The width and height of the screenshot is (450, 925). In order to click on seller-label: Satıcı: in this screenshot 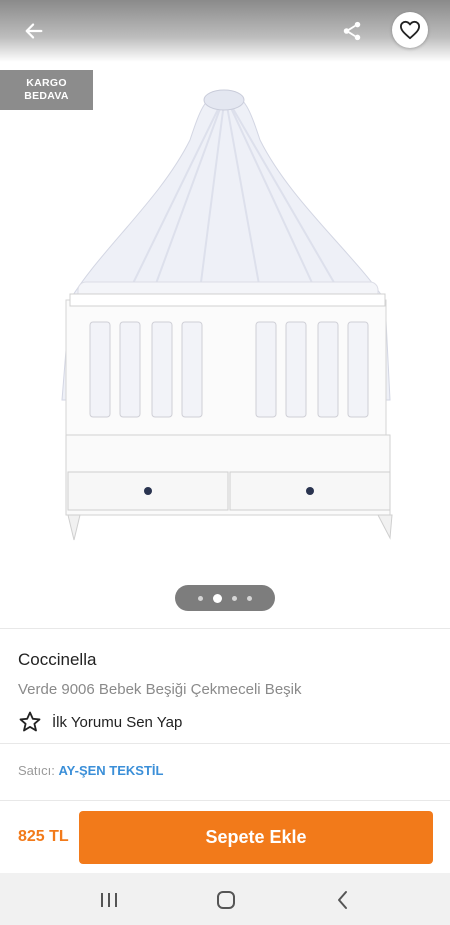, I will do `click(38, 770)`.